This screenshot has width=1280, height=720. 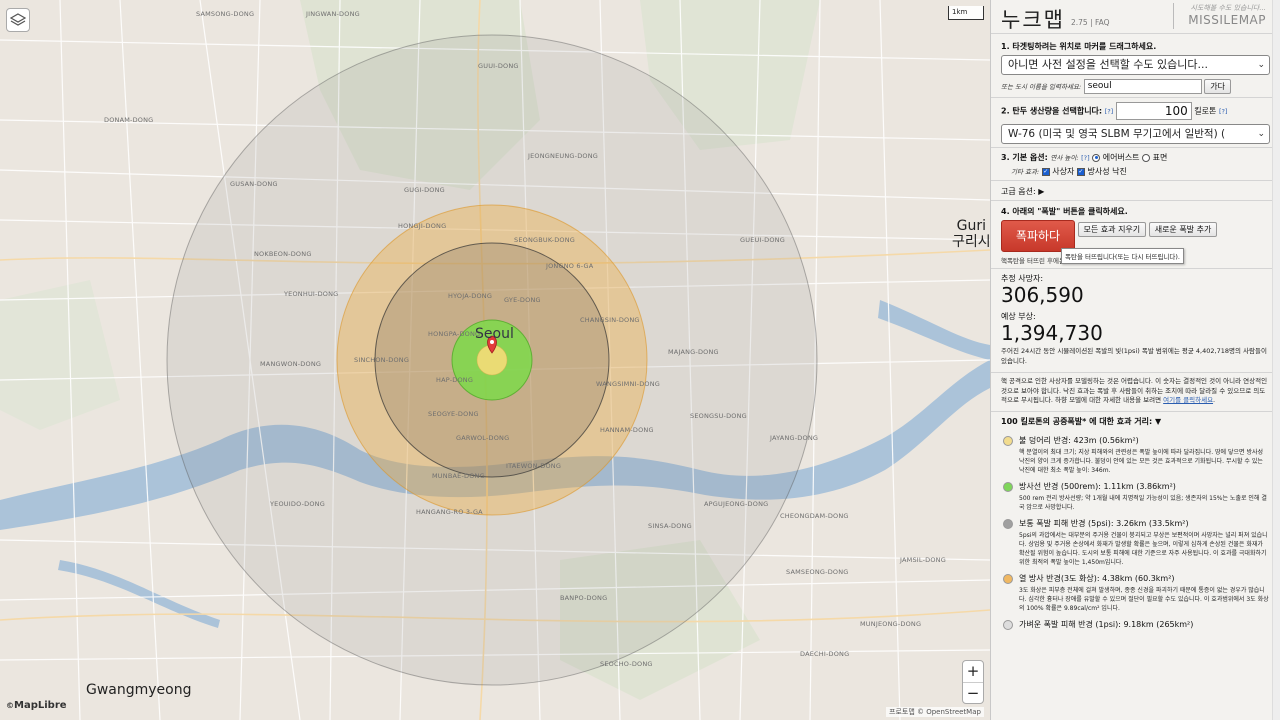 I want to click on district-label: GUGI-DONG, so click(x=424, y=190).